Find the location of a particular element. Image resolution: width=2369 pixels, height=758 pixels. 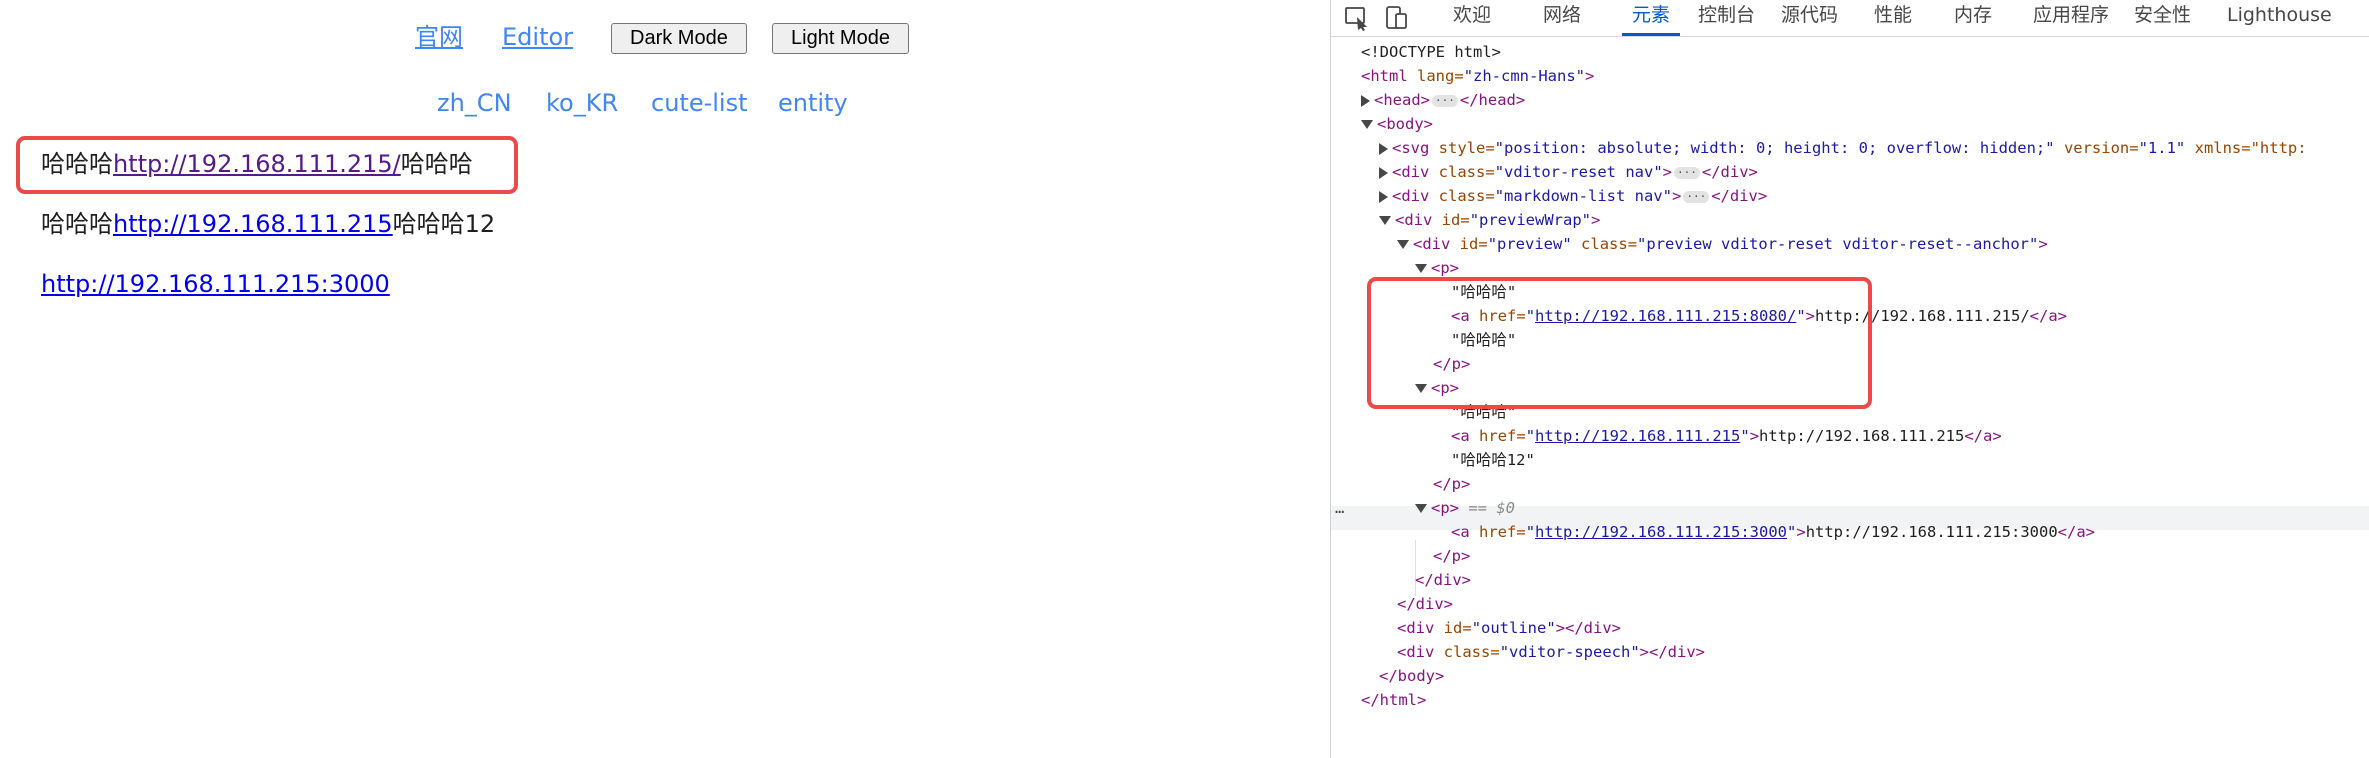

dom-text-node: "哈哈哈12" is located at coordinates (1493, 460).